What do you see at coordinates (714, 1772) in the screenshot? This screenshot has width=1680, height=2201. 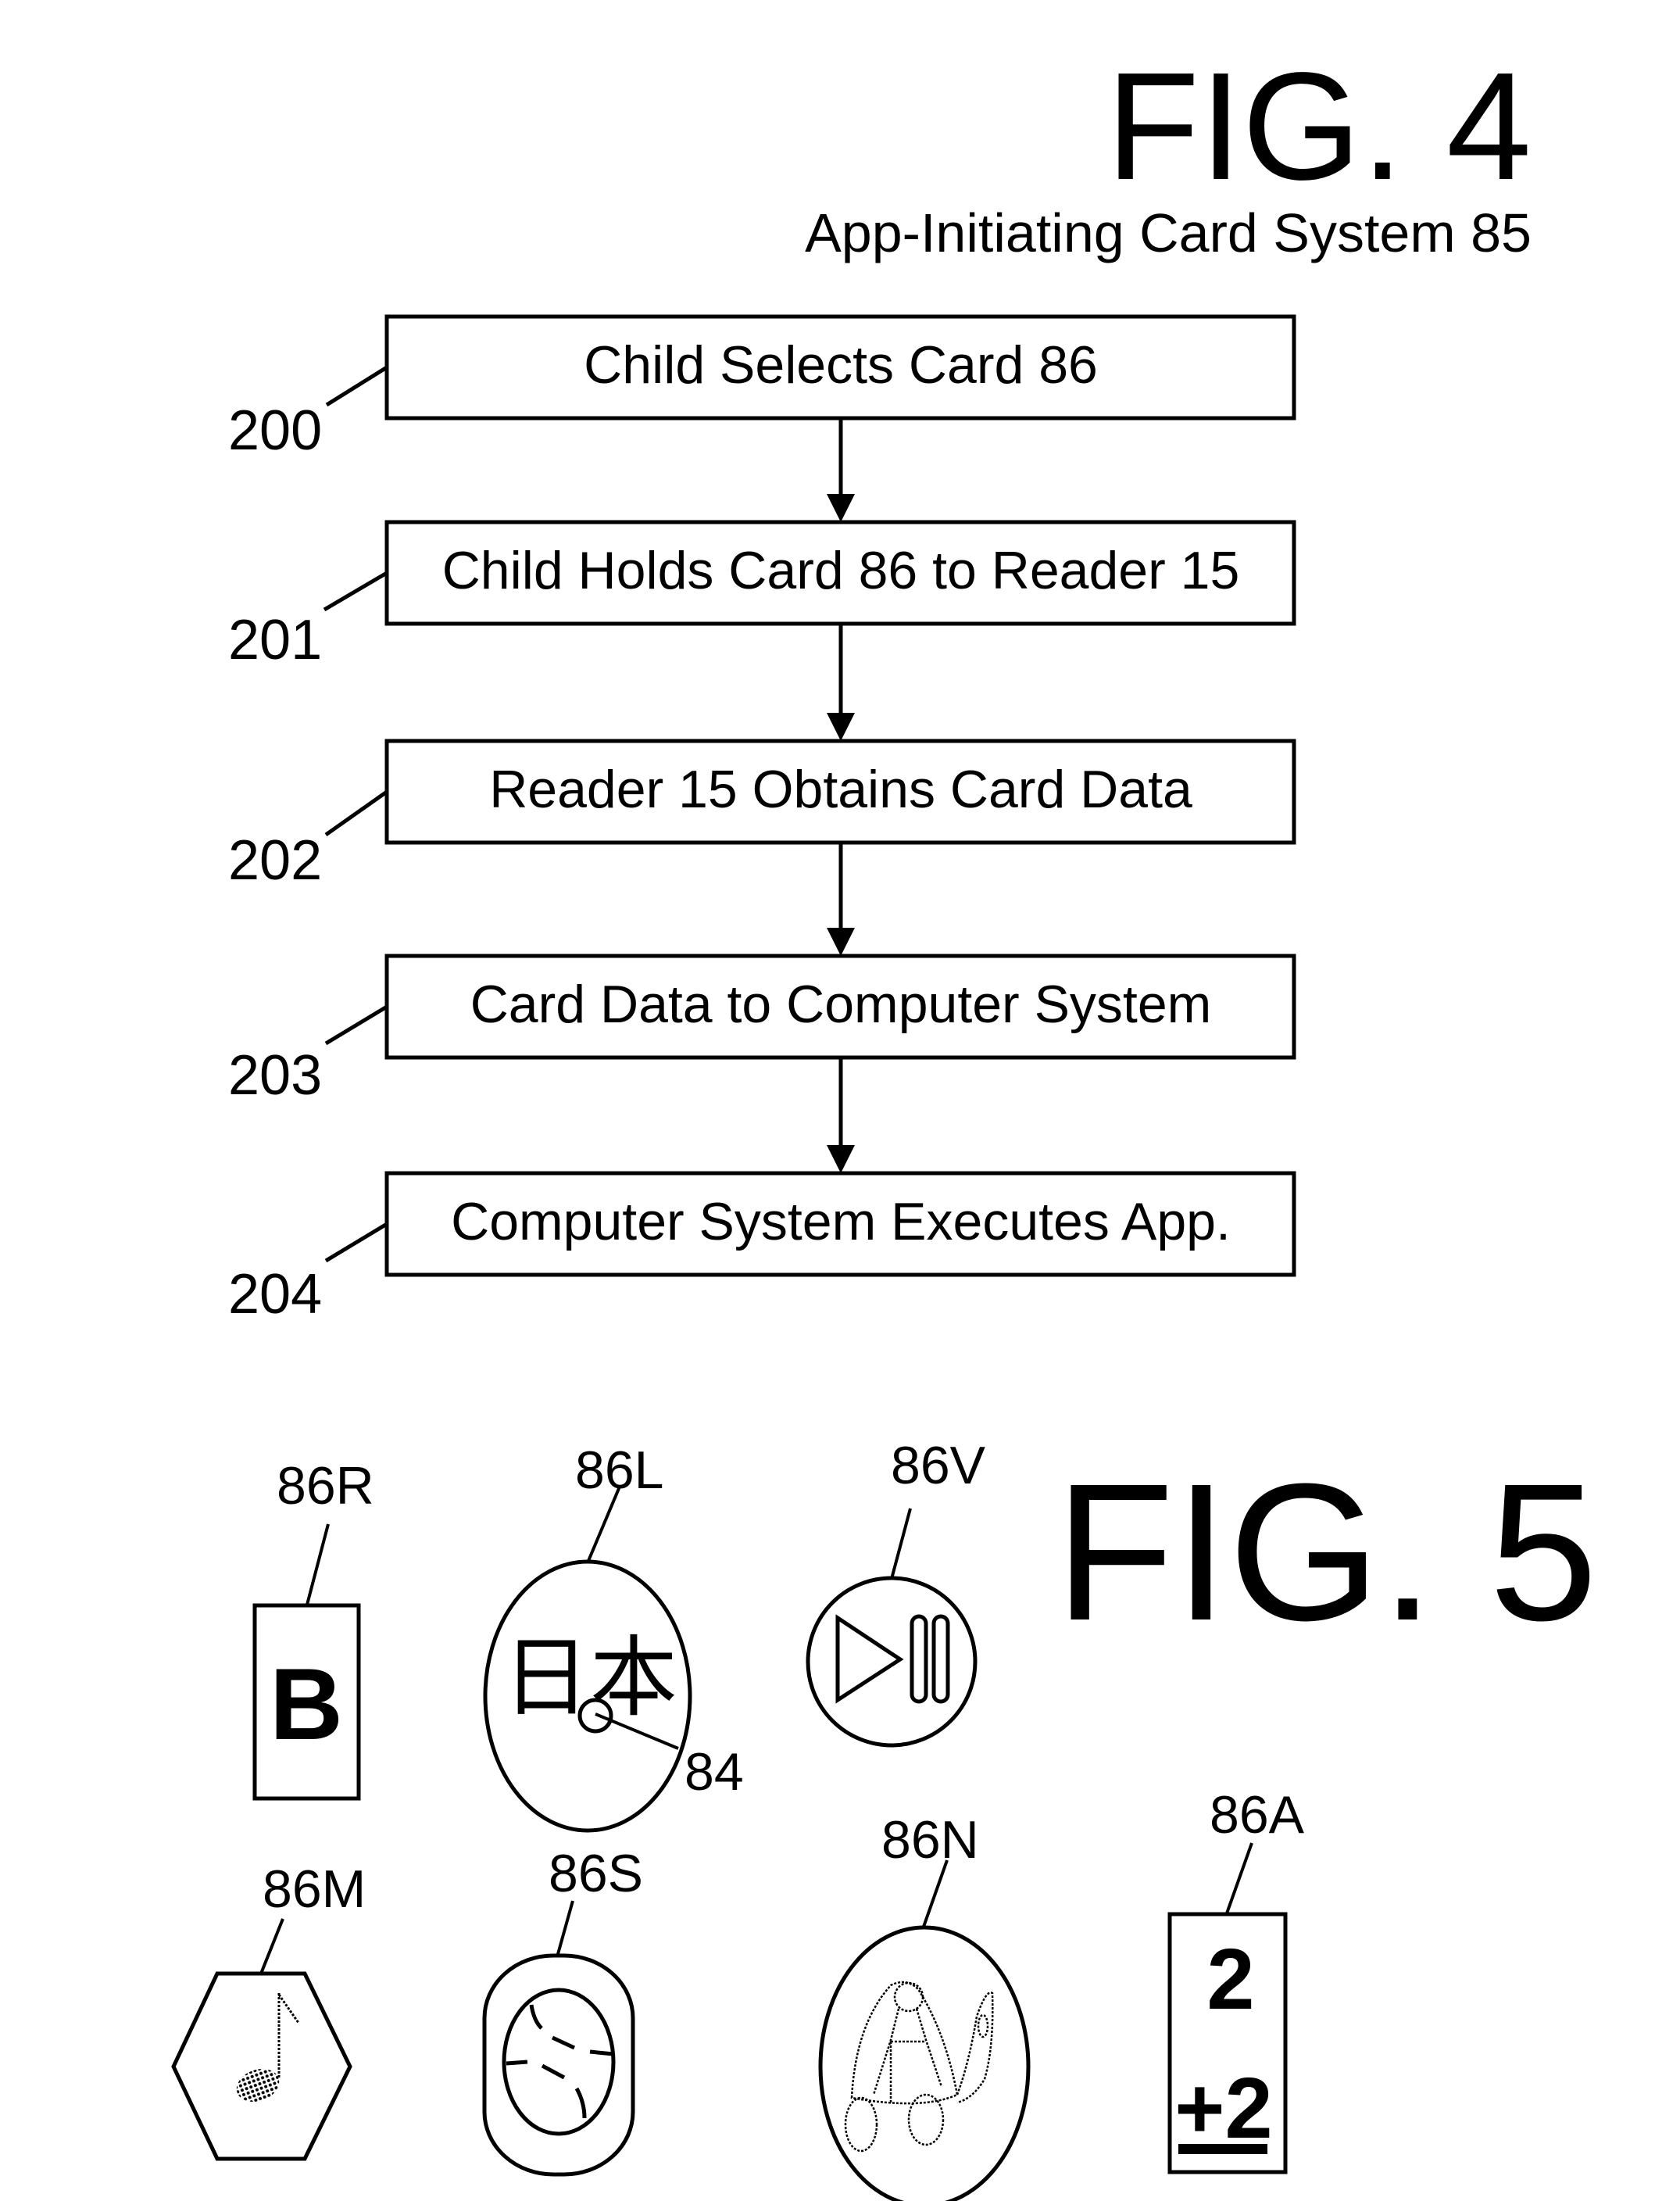 I see `marker-ref-84: 84` at bounding box center [714, 1772].